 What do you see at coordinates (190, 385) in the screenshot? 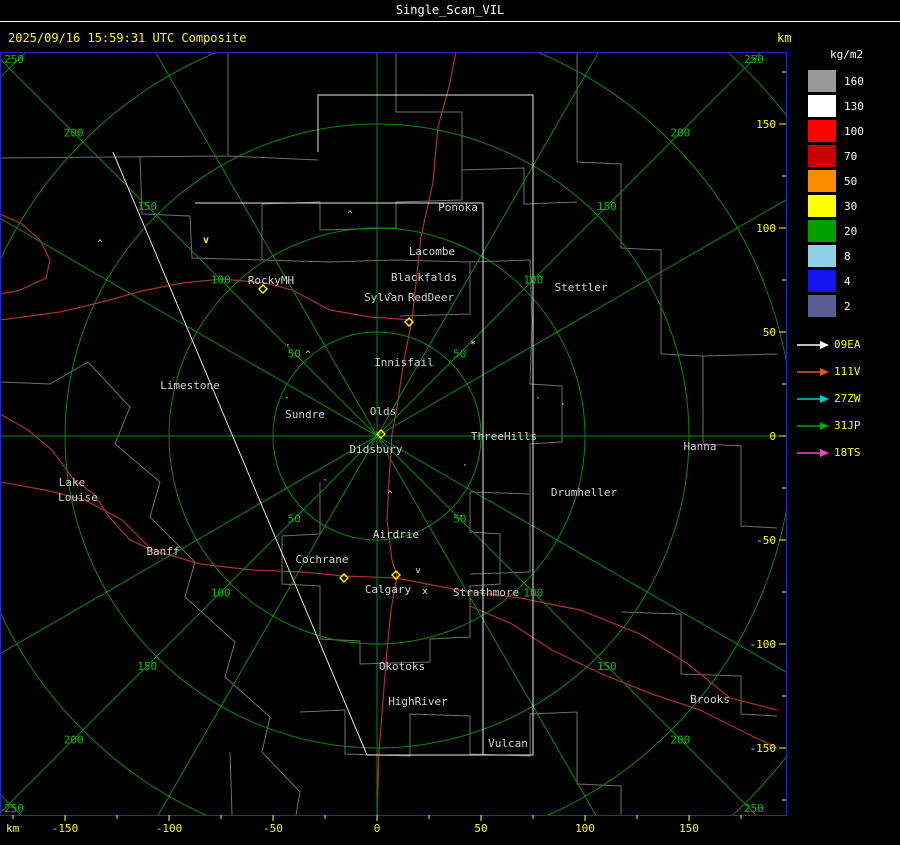
I see `city-label-limestone: Limestone` at bounding box center [190, 385].